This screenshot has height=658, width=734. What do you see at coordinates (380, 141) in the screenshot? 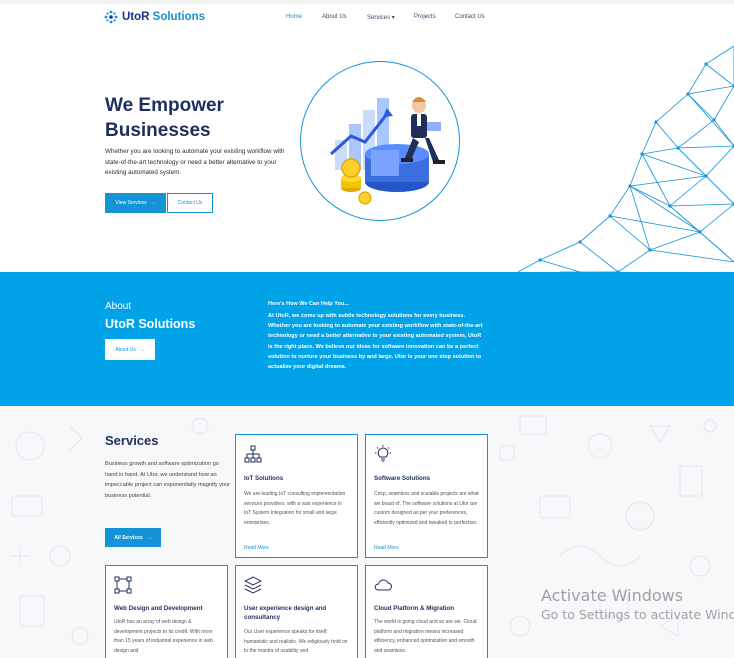
I see `hero-illustration` at bounding box center [380, 141].